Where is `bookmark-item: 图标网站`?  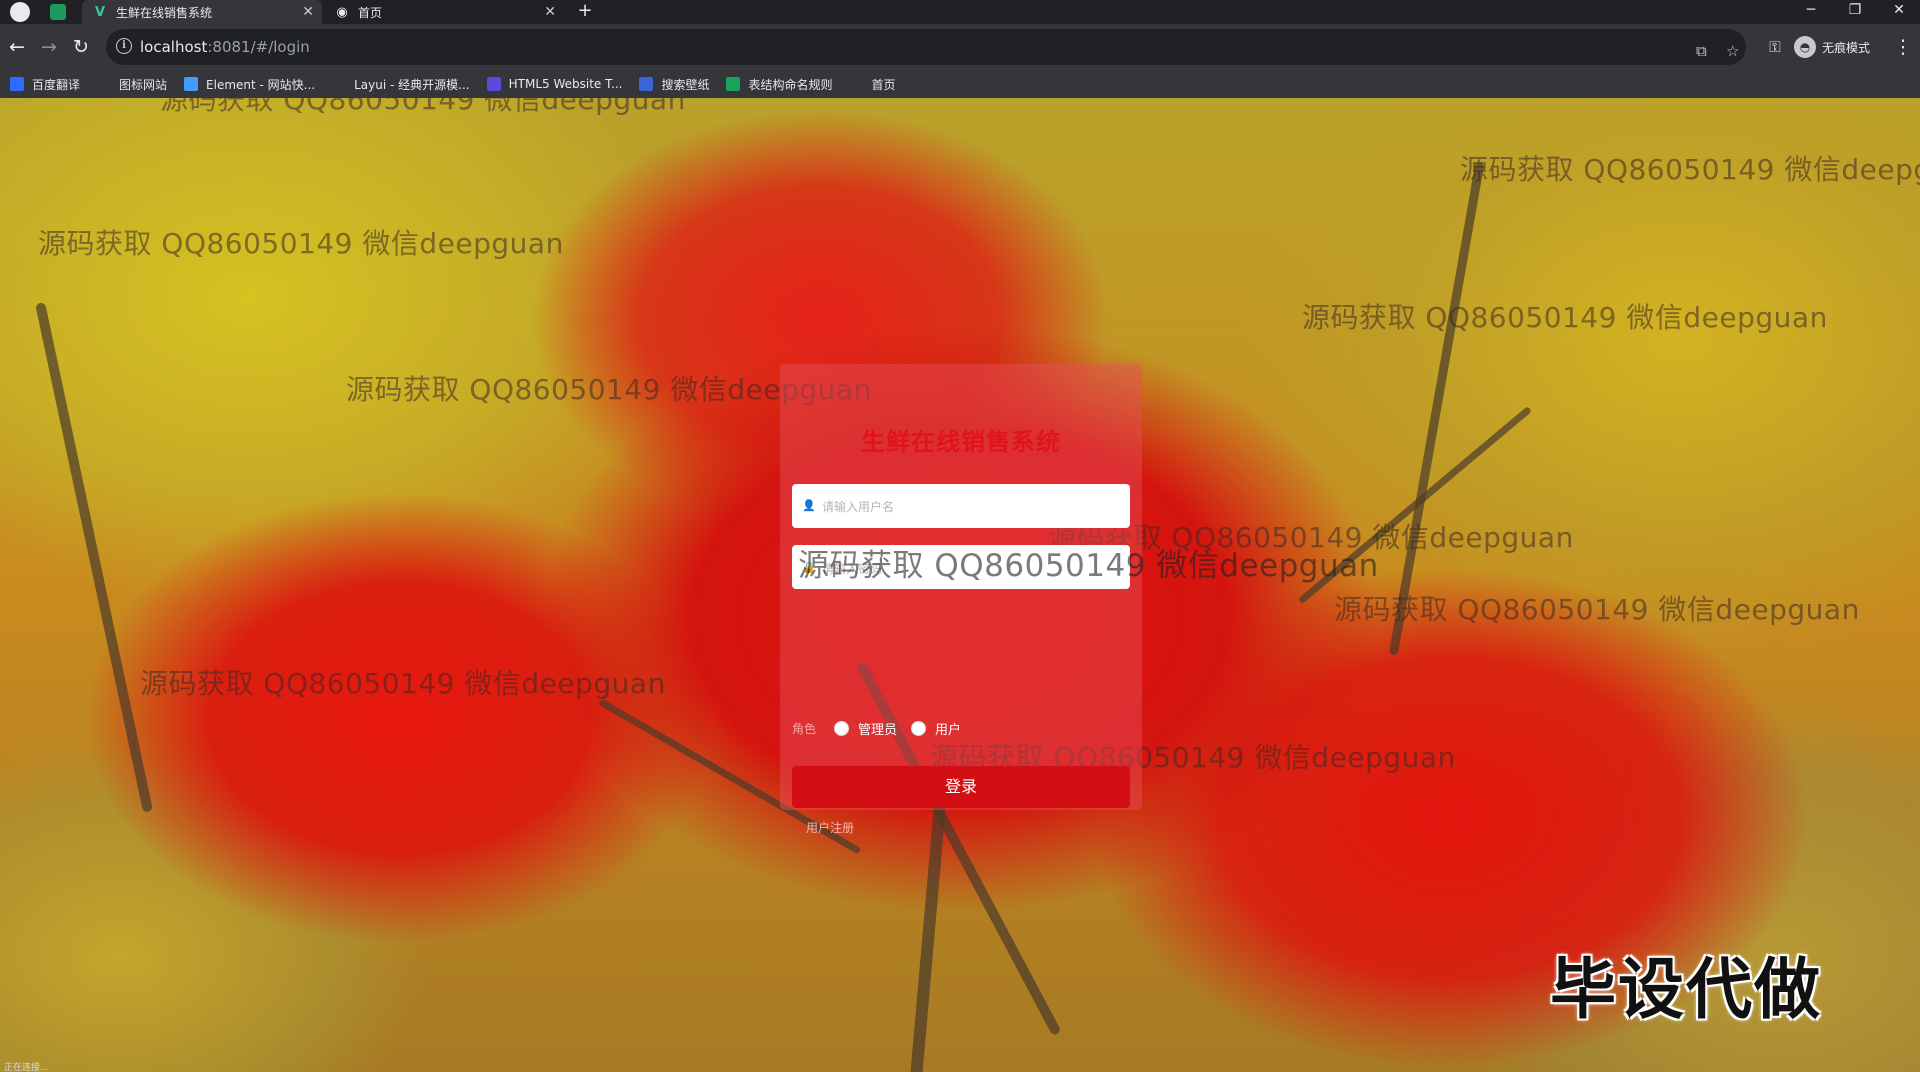 bookmark-item: 图标网站 is located at coordinates (132, 84).